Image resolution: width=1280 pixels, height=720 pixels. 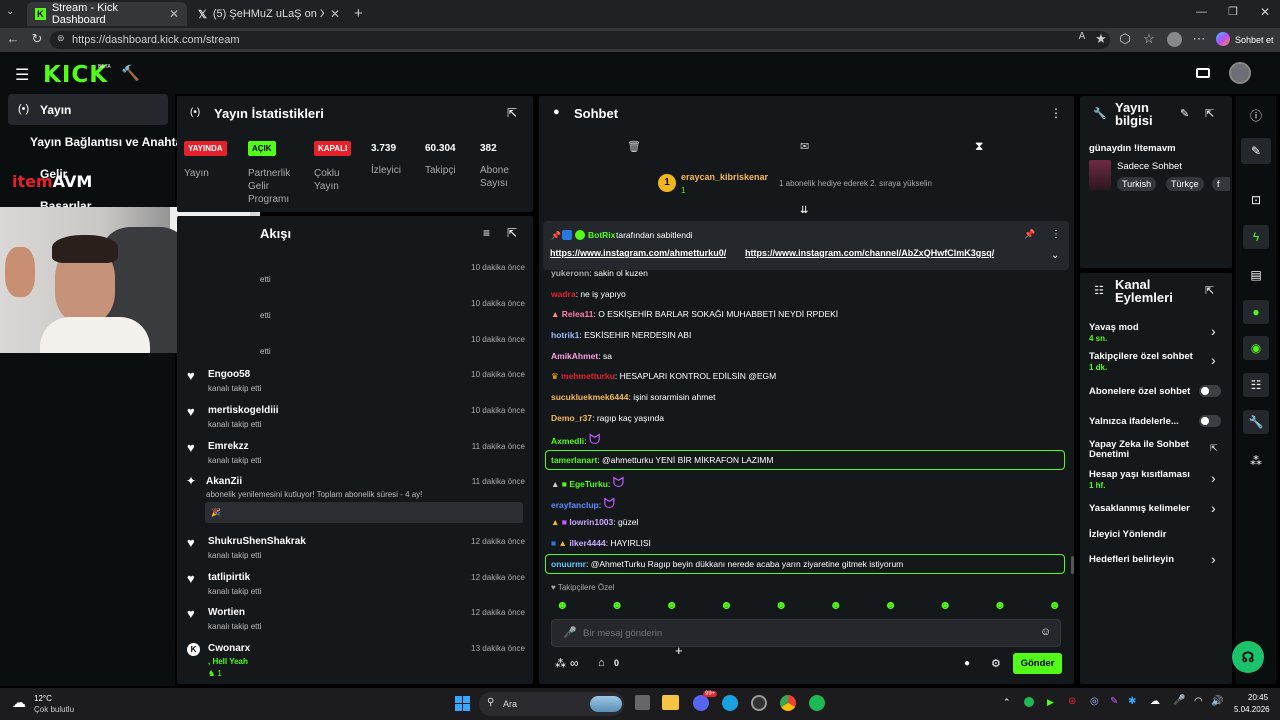 I want to click on chat-users-icon: ●, so click(x=967, y=663).